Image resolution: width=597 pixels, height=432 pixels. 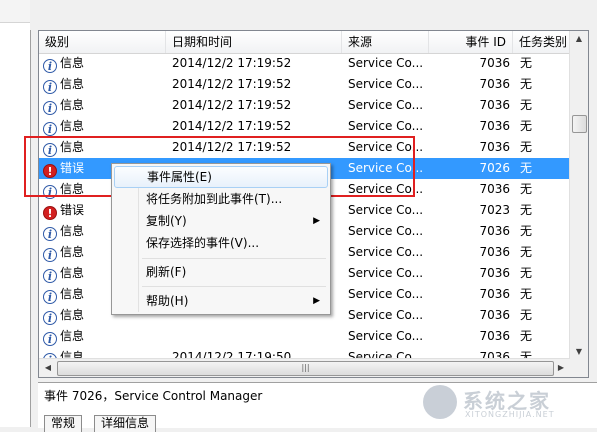 I want to click on table-row: i 信息 Service Co... 7036 无, so click(x=304, y=336).